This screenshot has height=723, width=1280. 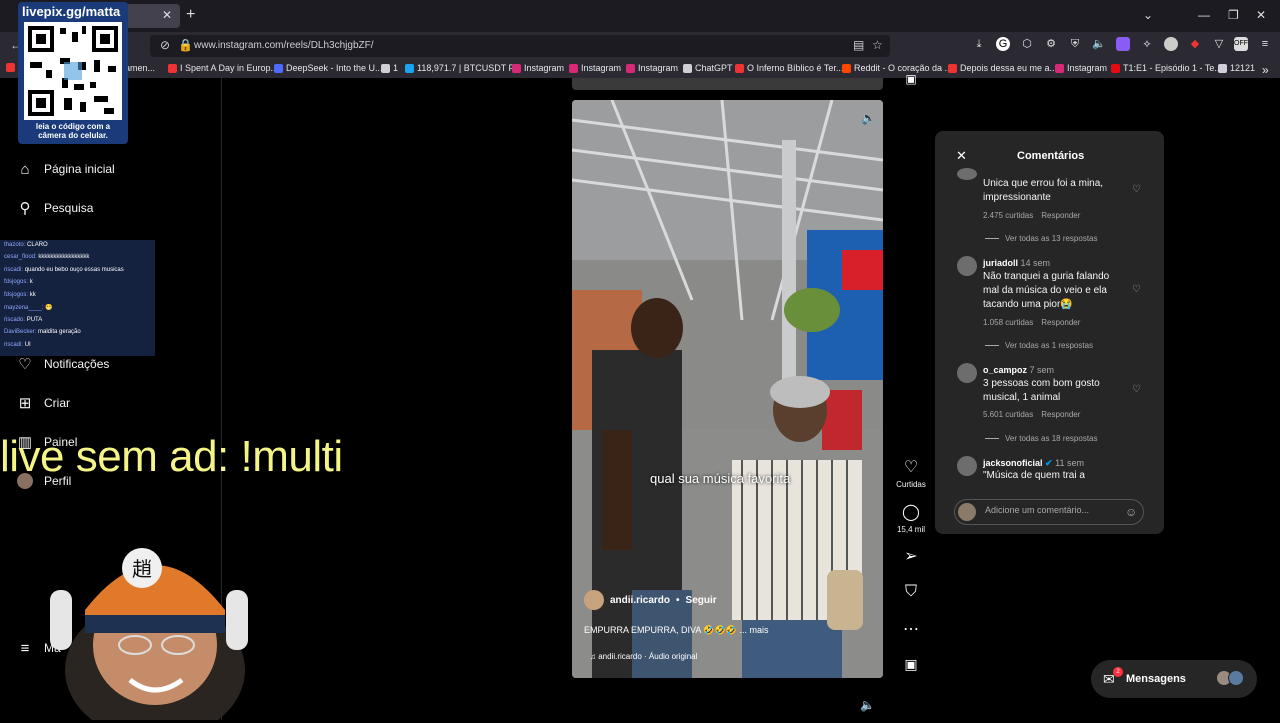 I want to click on permissions-icon: ⊘, so click(x=165, y=45).